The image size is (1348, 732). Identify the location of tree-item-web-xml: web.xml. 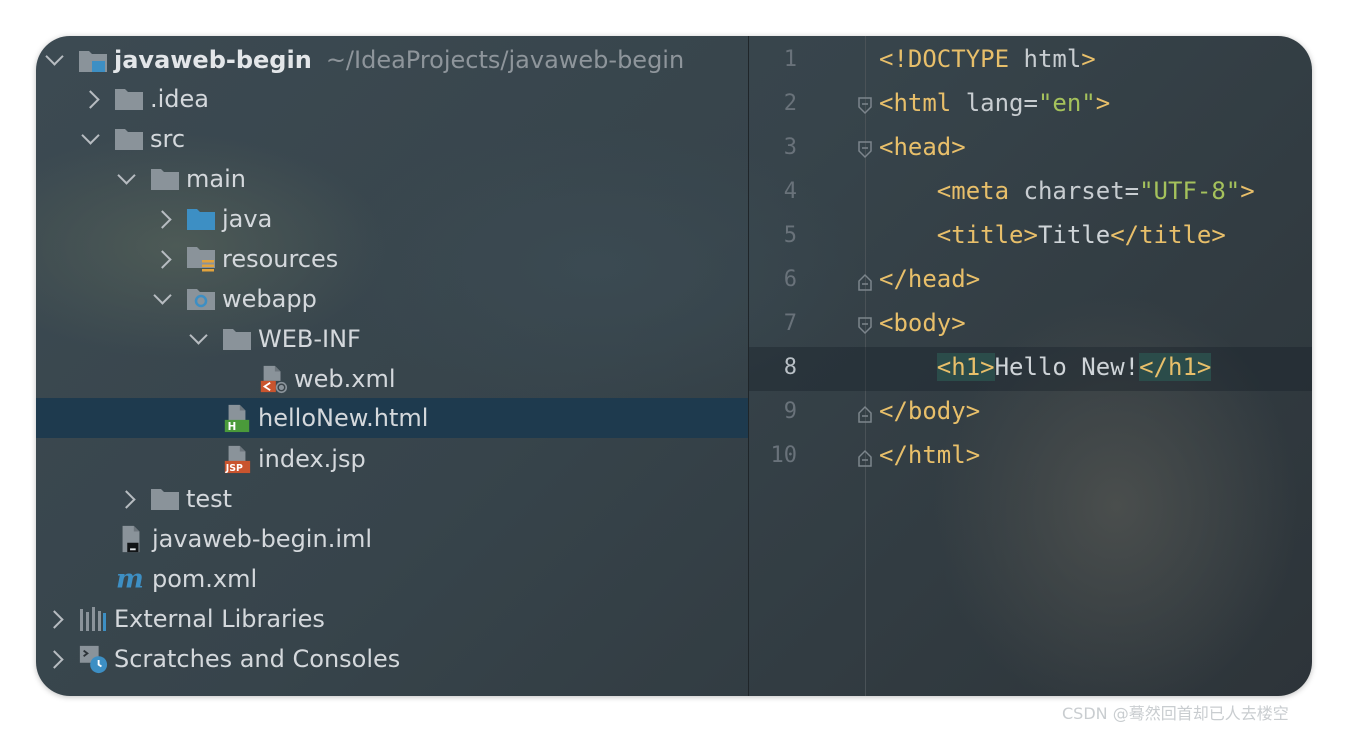
(392, 379).